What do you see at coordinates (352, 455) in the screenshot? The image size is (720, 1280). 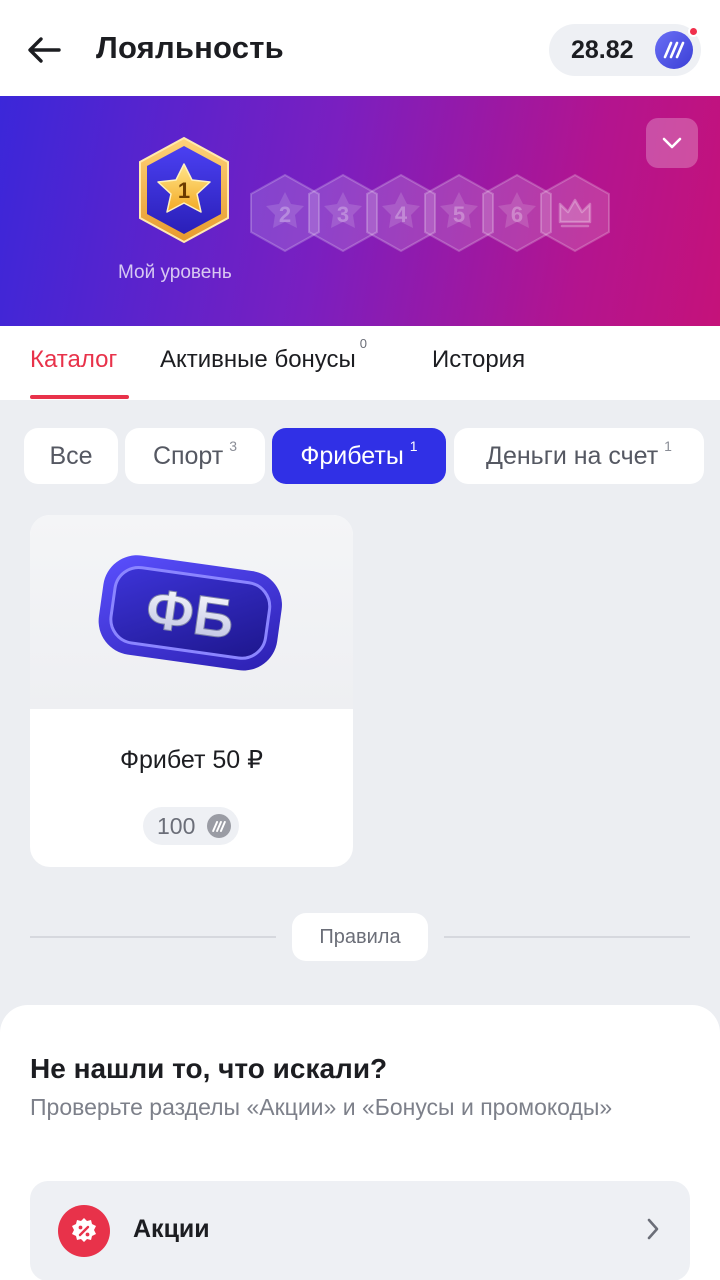 I see `chip-label: Фрибеты` at bounding box center [352, 455].